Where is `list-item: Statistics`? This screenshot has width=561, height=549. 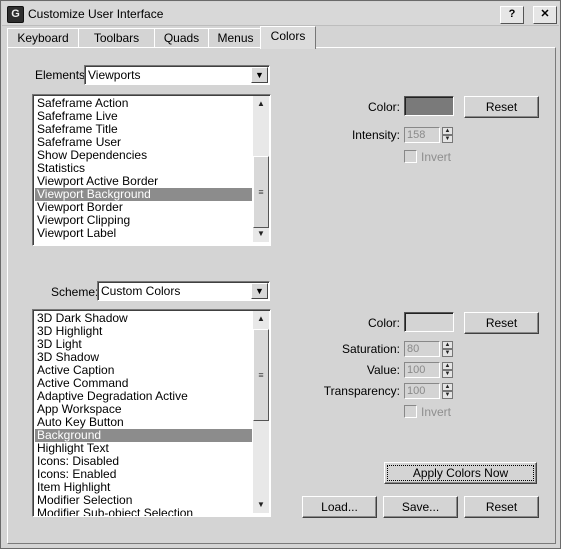
list-item: Statistics is located at coordinates (143, 168).